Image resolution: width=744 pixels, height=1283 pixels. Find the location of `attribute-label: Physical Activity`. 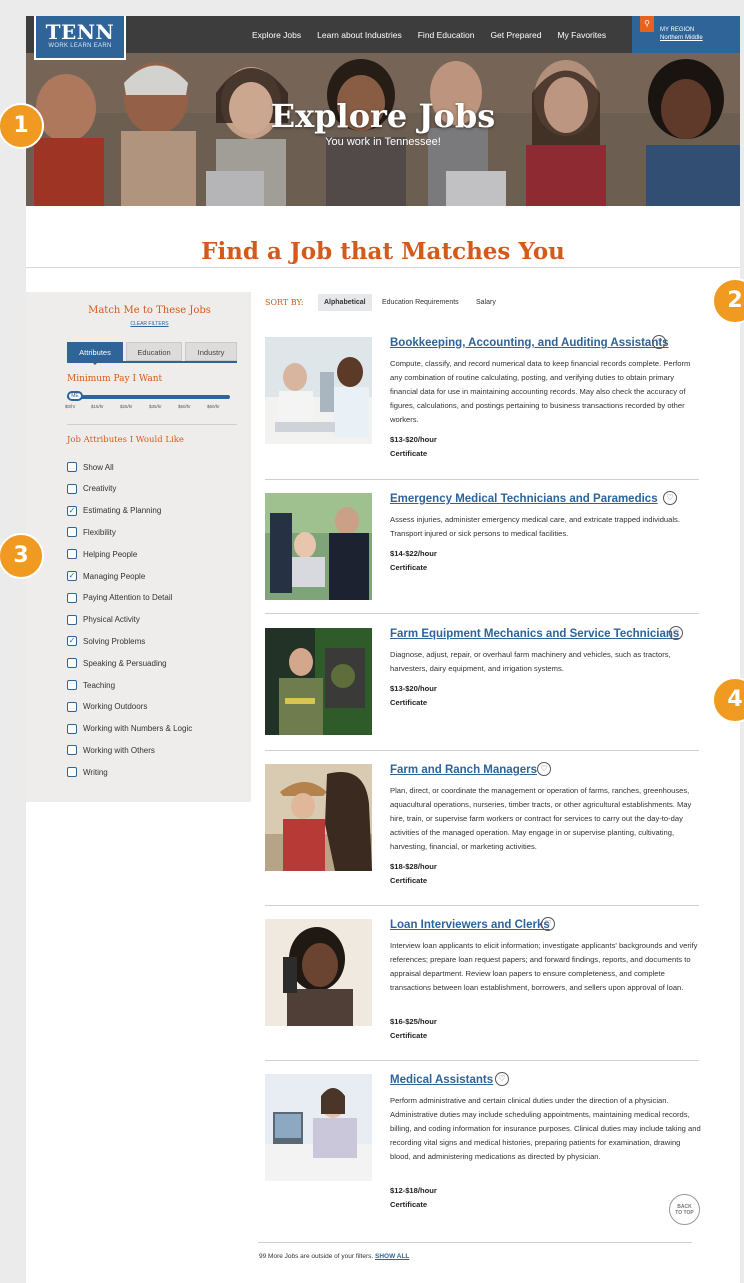

attribute-label: Physical Activity is located at coordinates (111, 620).